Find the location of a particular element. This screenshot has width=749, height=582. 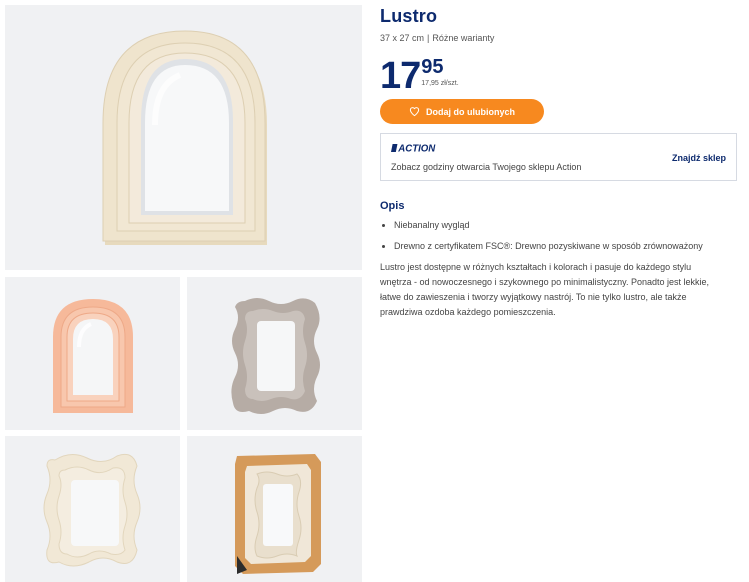

price-block: 17 95 17,95 zł/szt. is located at coordinates (559, 76).